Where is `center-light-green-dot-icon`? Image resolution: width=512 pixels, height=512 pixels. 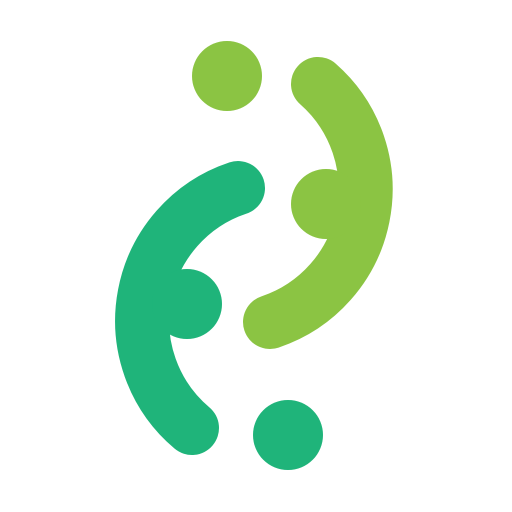
center-light-green-dot-icon is located at coordinates (326, 204).